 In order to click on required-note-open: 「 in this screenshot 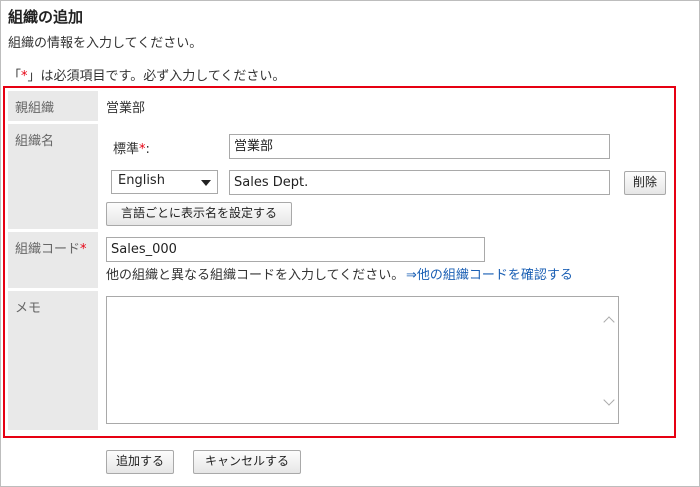, I will do `click(15, 76)`.